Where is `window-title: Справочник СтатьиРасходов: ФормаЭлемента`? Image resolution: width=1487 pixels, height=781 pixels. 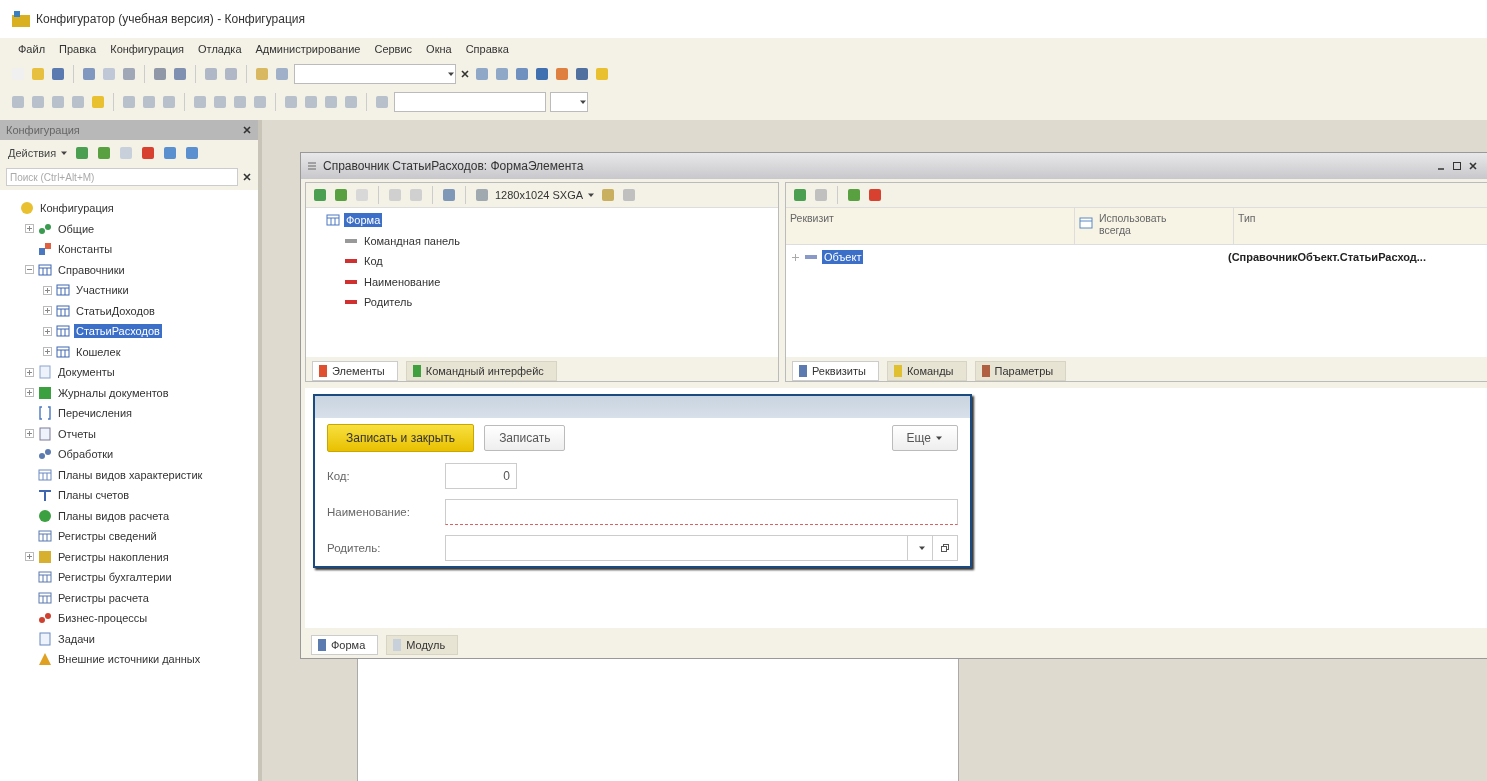 window-title: Справочник СтатьиРасходов: ФормаЭлемента is located at coordinates (454, 166).